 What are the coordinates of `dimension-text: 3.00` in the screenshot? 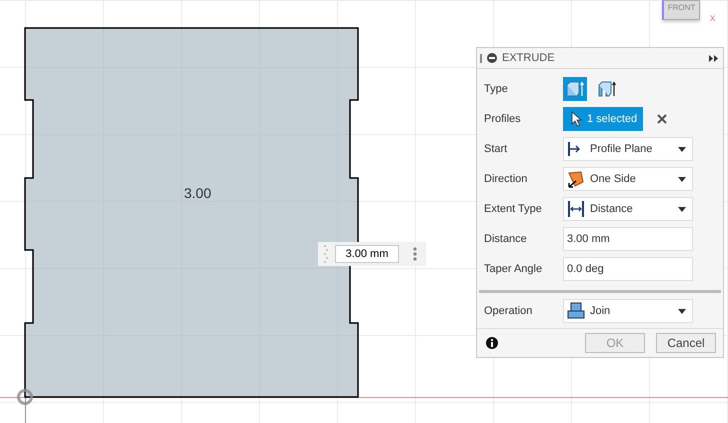 It's located at (198, 193).